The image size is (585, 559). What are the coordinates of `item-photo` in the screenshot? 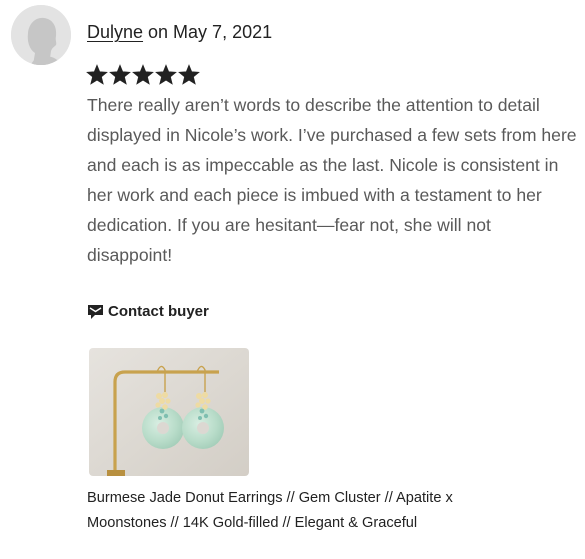 It's located at (169, 412).